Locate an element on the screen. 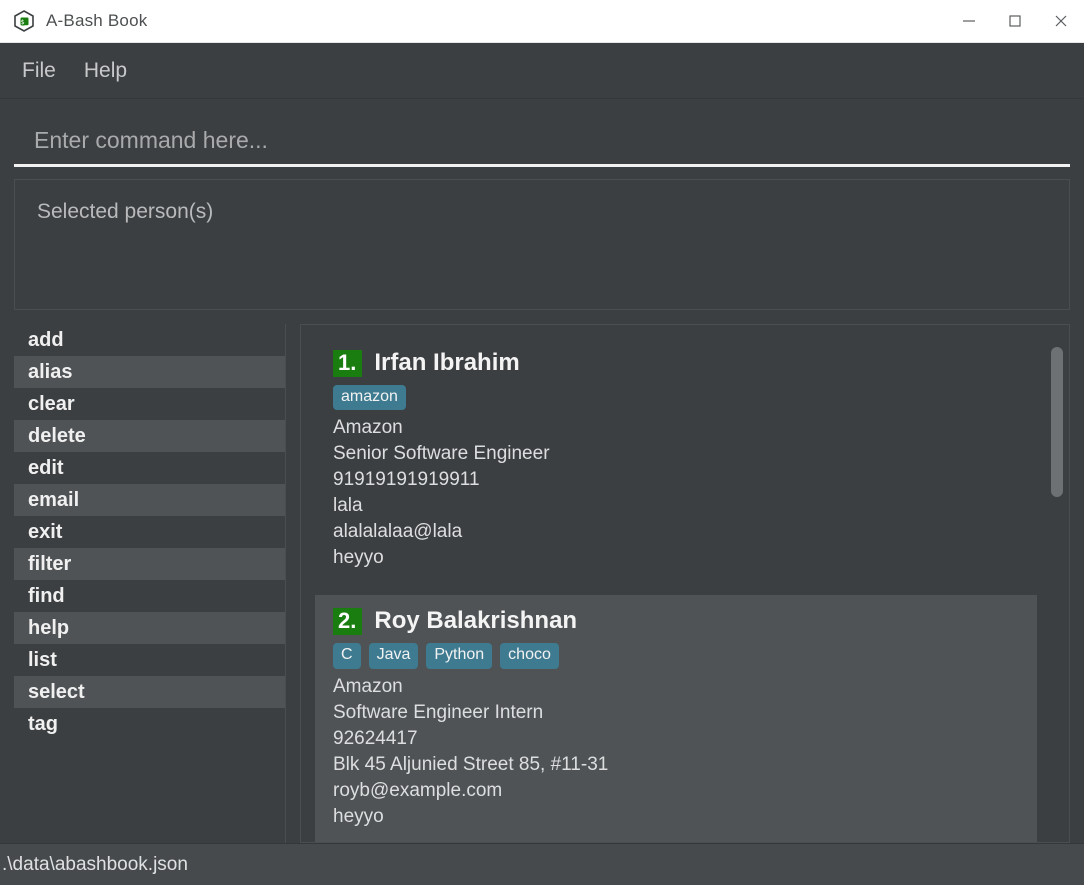  person-phone: 91919191919911 is located at coordinates (406, 480).